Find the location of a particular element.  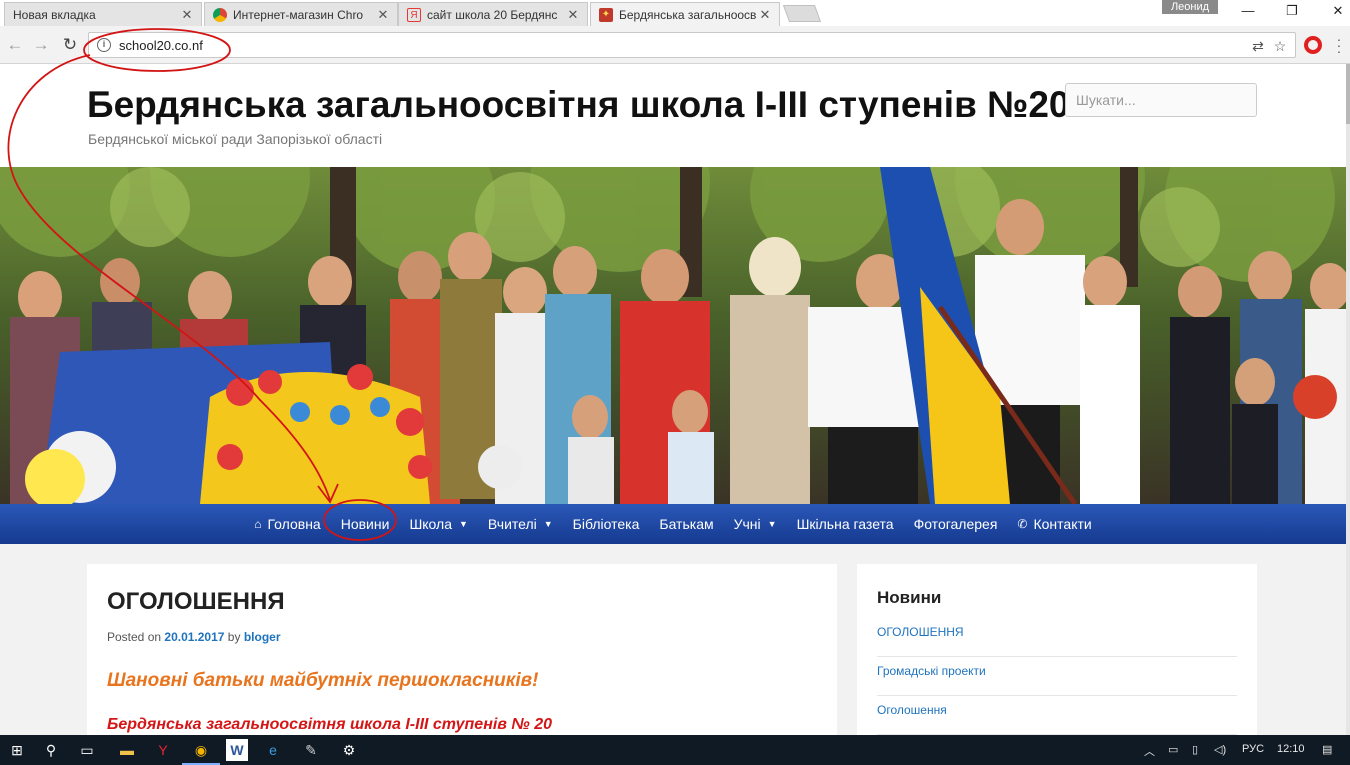

nav-label: Контакти is located at coordinates (1062, 524).